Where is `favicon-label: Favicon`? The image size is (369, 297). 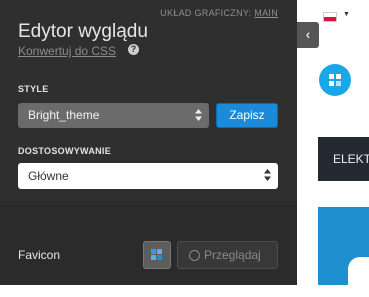 favicon-label: Favicon is located at coordinates (39, 255).